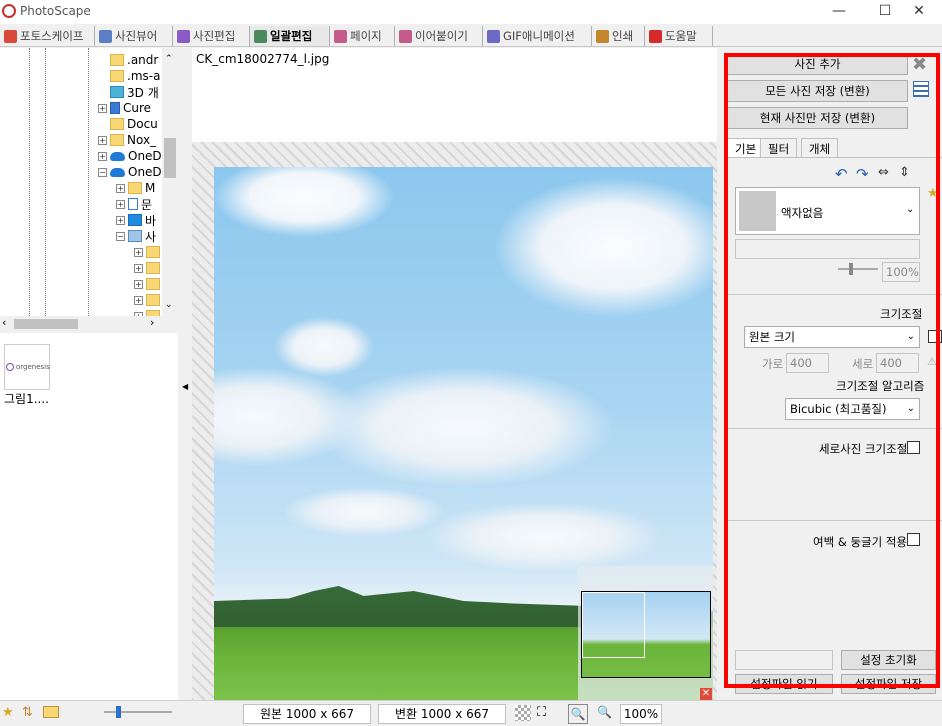 This screenshot has height=726, width=942. What do you see at coordinates (641, 714) in the screenshot?
I see `zoom-level: 100%` at bounding box center [641, 714].